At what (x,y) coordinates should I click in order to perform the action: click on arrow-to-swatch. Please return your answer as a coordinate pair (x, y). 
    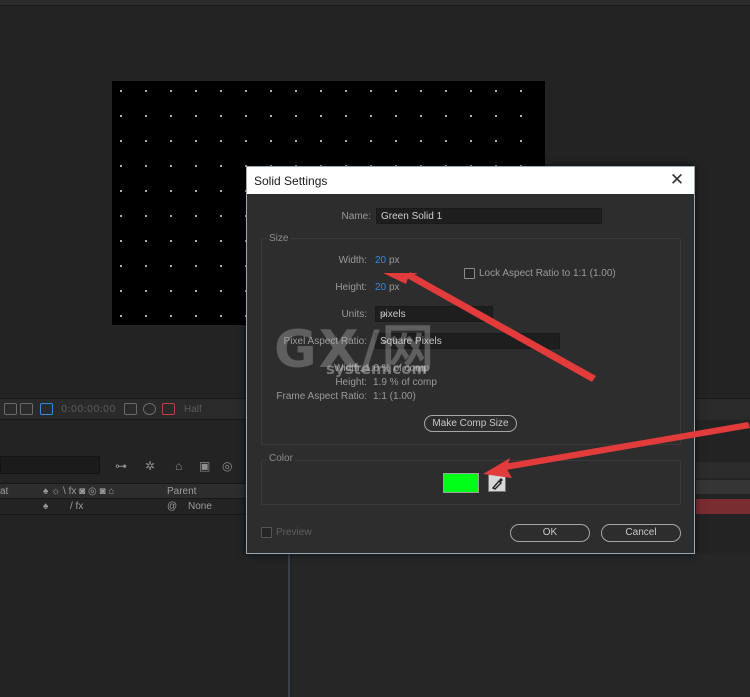
    Looking at the image, I should click on (627, 446).